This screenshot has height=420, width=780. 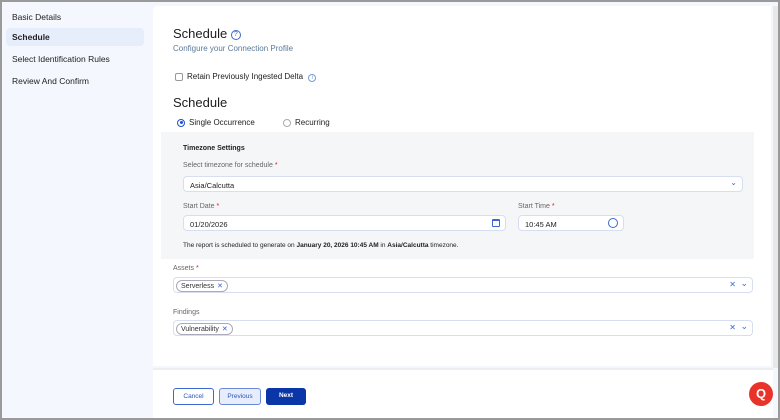 What do you see at coordinates (200, 102) in the screenshot?
I see `schedule-heading: Schedule` at bounding box center [200, 102].